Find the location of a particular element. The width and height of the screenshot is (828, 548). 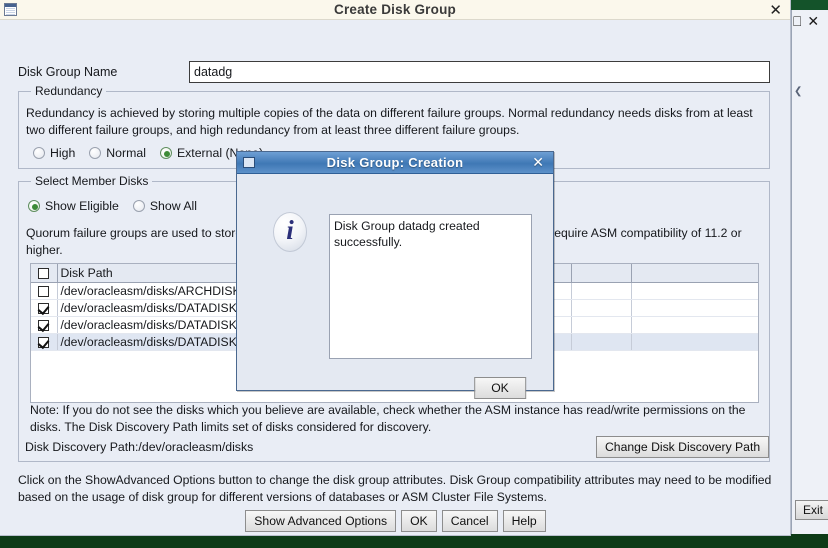

dialog-button-bar: Show Advanced Options OK Cancel Help is located at coordinates (395, 521).